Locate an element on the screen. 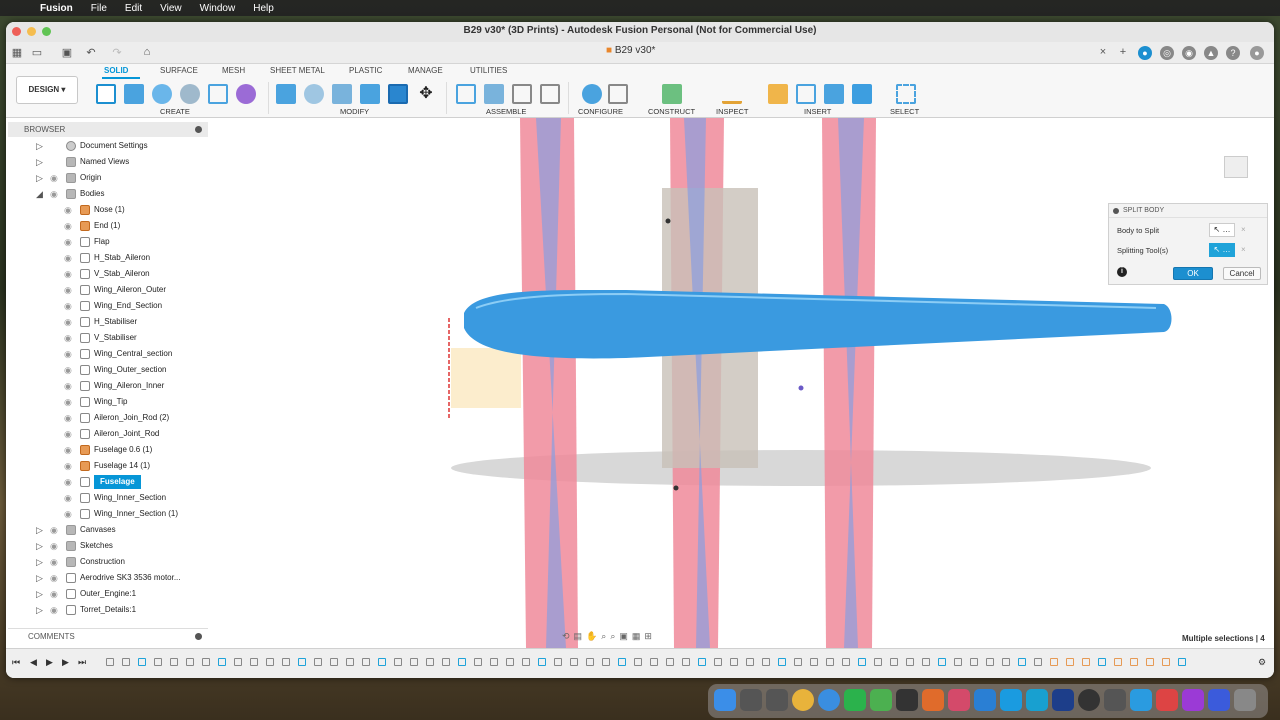 This screenshot has width=1280, height=720. tab-solid: SOLID is located at coordinates (116, 70).